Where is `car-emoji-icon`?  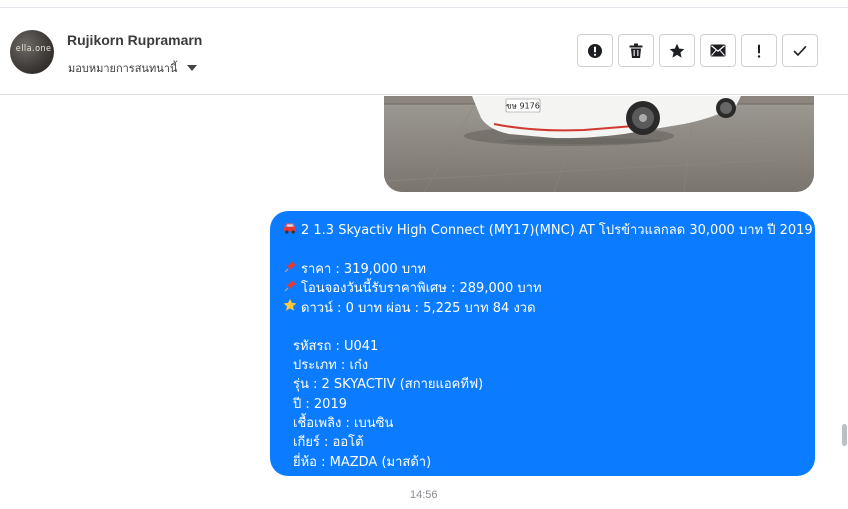 car-emoji-icon is located at coordinates (290, 230).